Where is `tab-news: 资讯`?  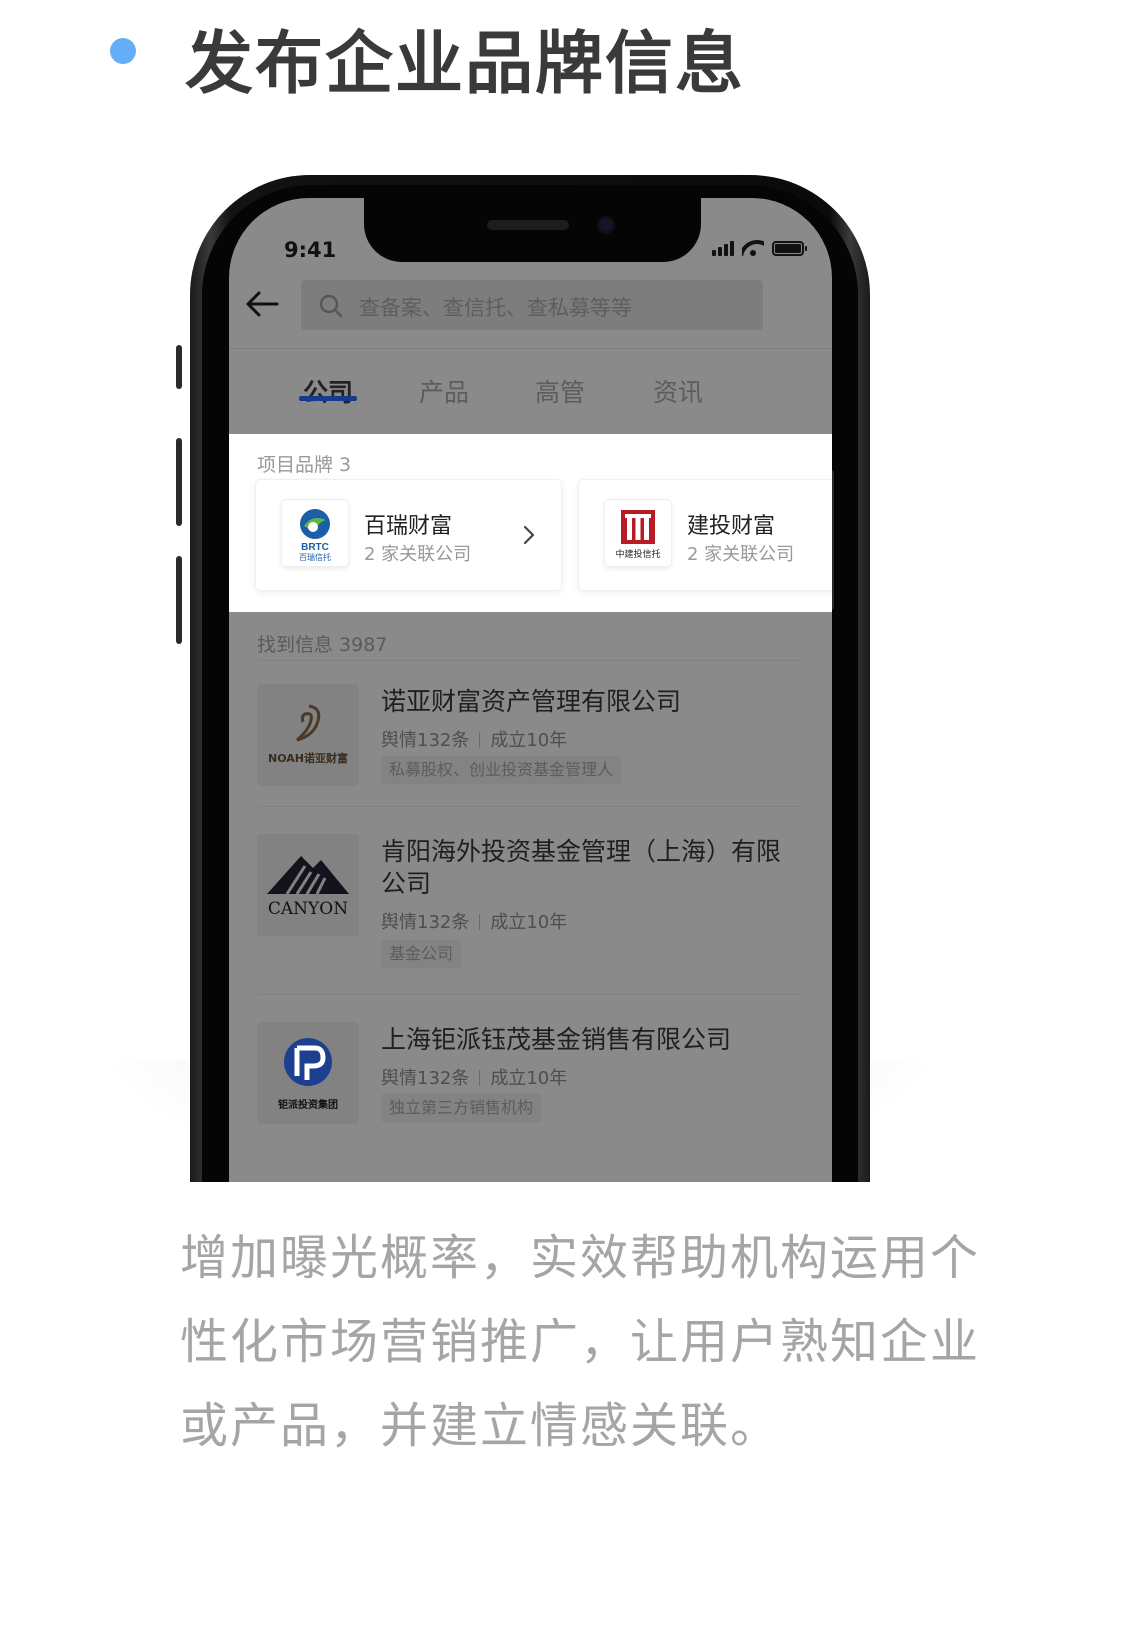 tab-news: 资讯 is located at coordinates (678, 391).